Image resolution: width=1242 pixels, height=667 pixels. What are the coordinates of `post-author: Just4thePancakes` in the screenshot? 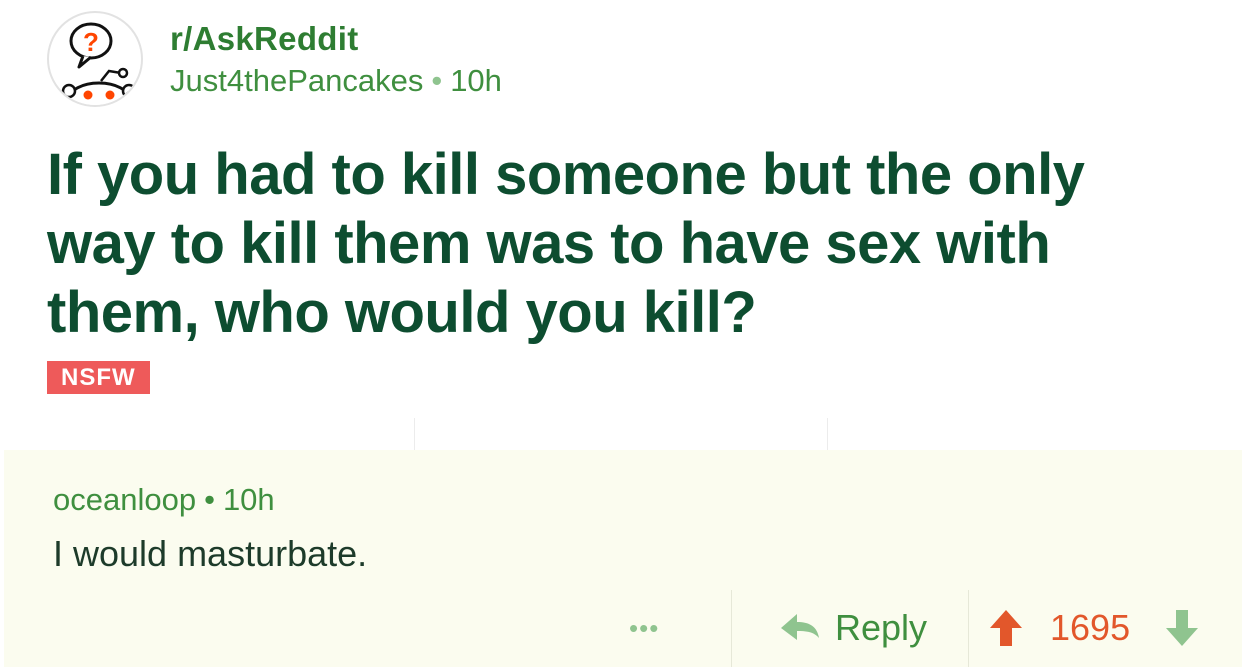 It's located at (296, 80).